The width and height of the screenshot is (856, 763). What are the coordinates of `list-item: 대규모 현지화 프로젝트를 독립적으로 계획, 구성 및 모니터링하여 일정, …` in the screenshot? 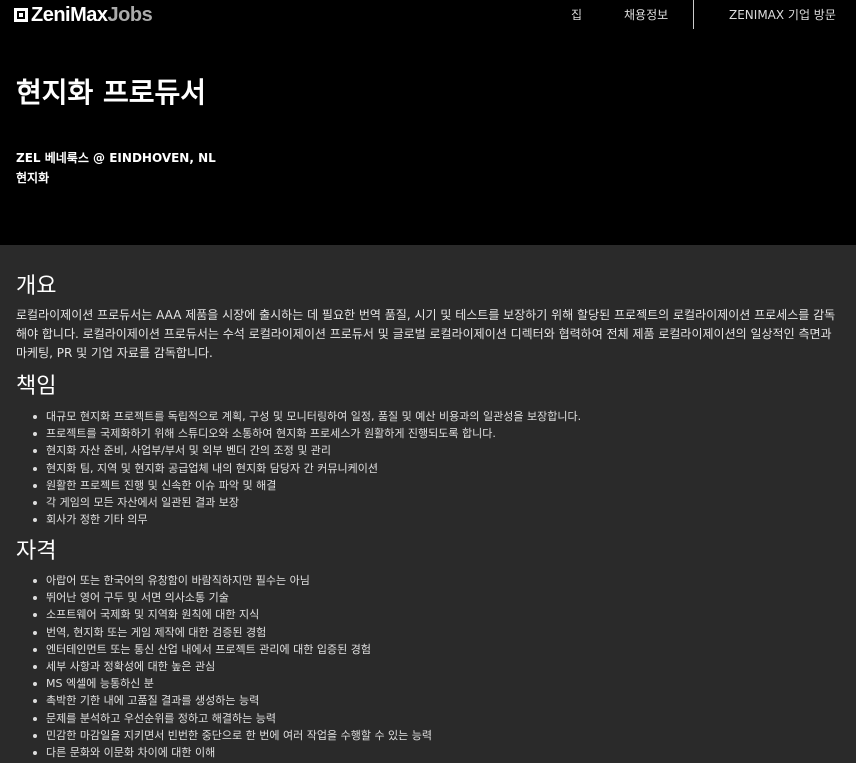 It's located at (305, 416).